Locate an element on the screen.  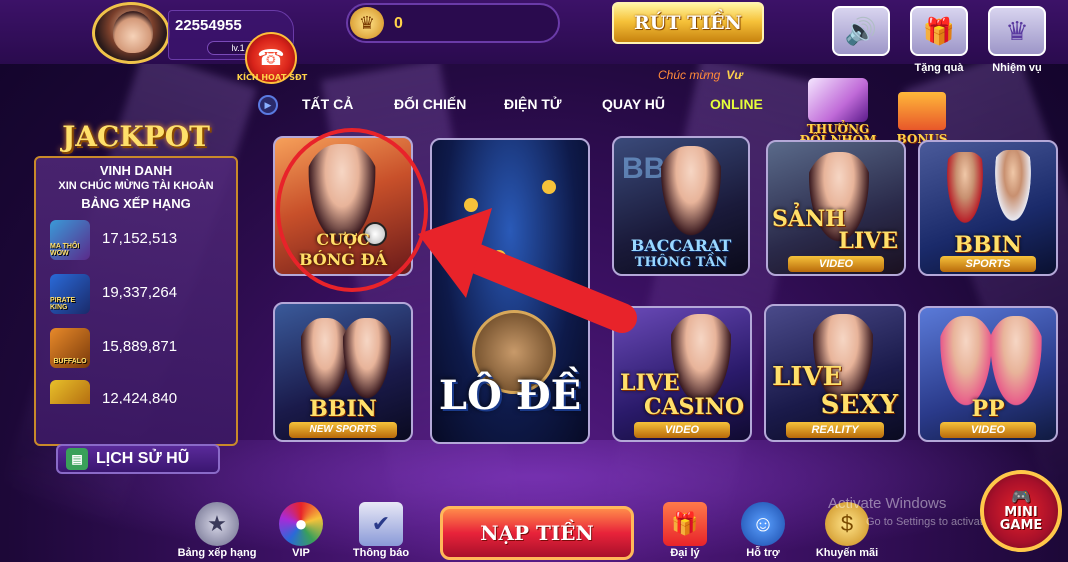
tab-versus: ĐỐI CHIẾN is located at coordinates (430, 104).